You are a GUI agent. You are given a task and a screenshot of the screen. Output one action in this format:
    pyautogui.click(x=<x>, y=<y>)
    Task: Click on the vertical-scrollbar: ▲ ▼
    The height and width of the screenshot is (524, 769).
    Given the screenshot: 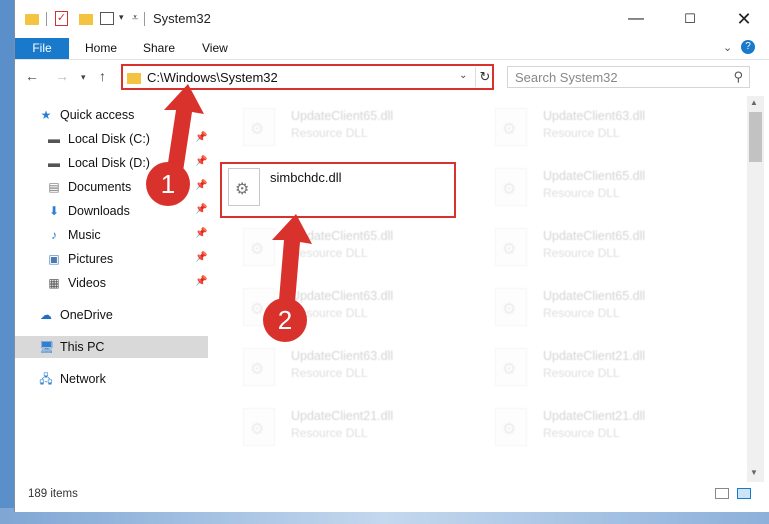 What is the action you would take?
    pyautogui.click(x=755, y=289)
    